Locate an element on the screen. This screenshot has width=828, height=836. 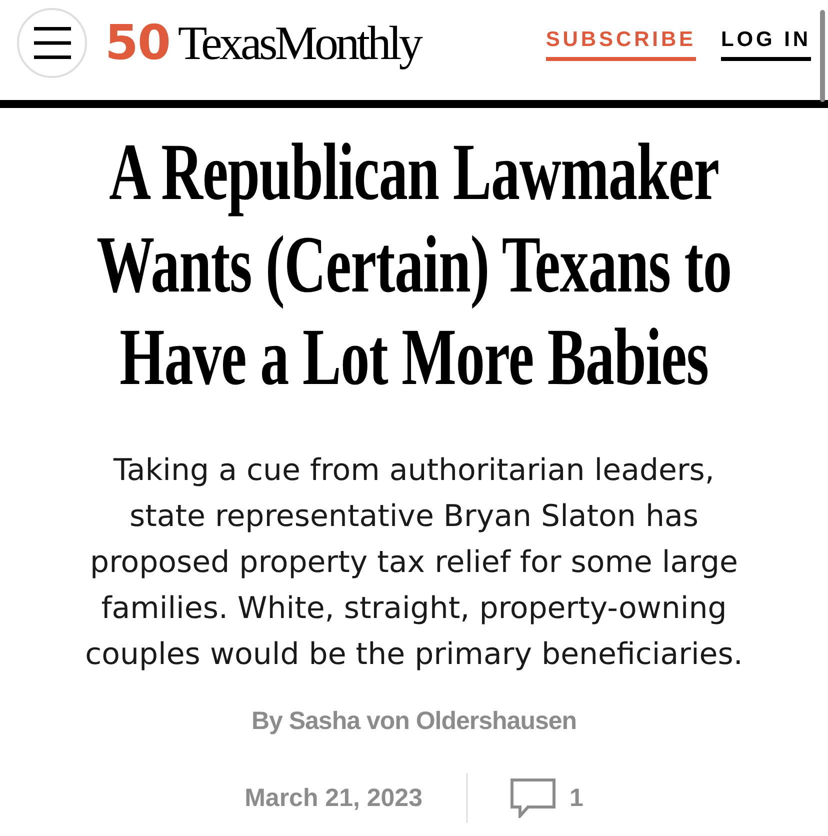
comments-link: 1 is located at coordinates (547, 798).